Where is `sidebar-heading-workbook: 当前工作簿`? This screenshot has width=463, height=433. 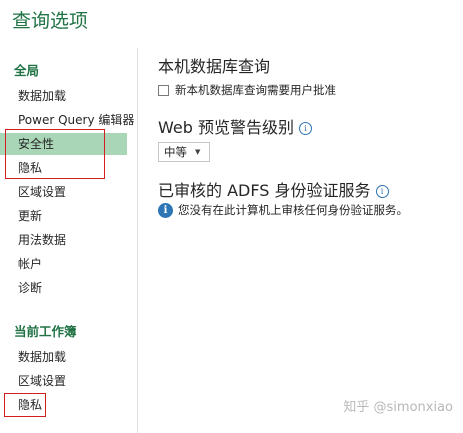
sidebar-heading-workbook: 当前工作簿 is located at coordinates (45, 331).